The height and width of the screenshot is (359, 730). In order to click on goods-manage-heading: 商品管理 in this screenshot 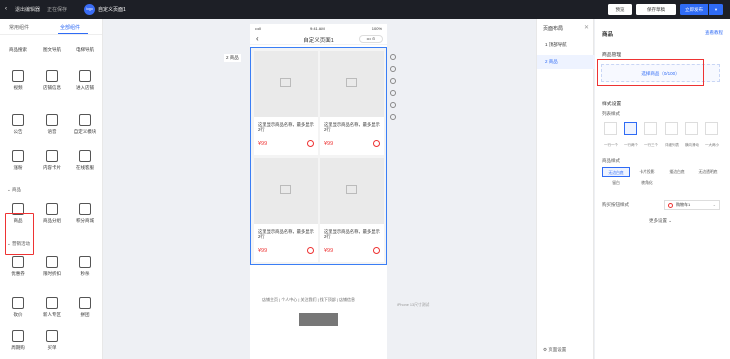, I will do `click(612, 55)`.